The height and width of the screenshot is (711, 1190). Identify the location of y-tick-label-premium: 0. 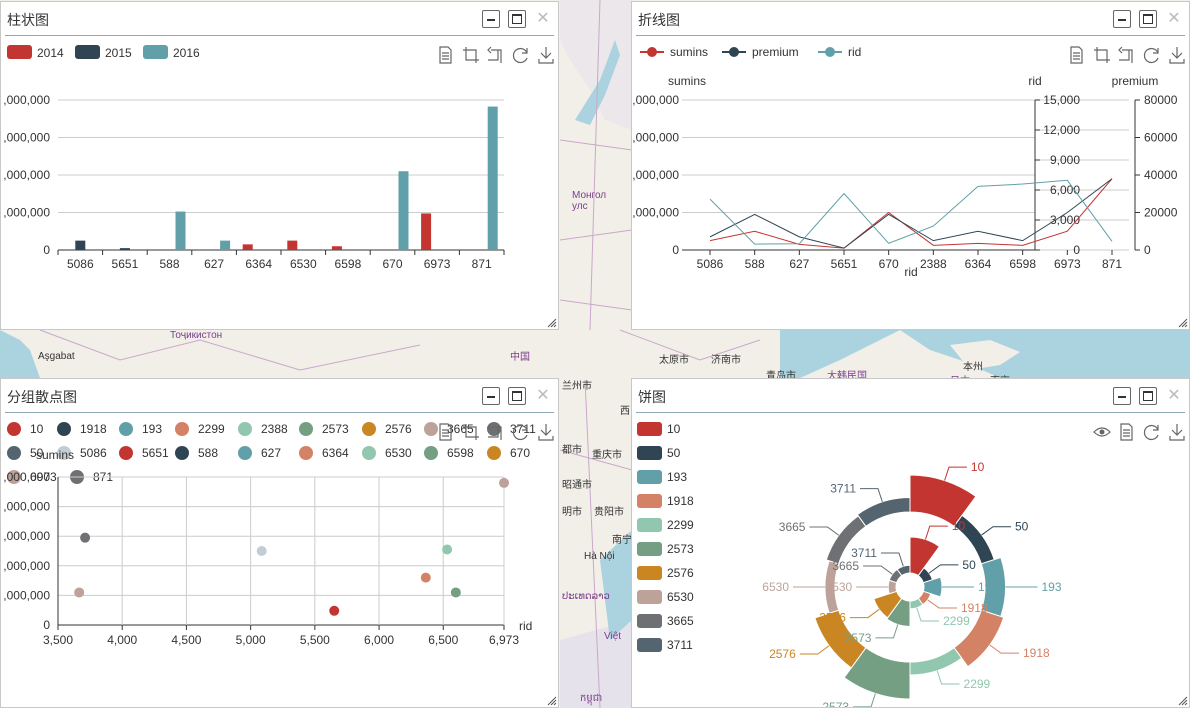
(1147, 250).